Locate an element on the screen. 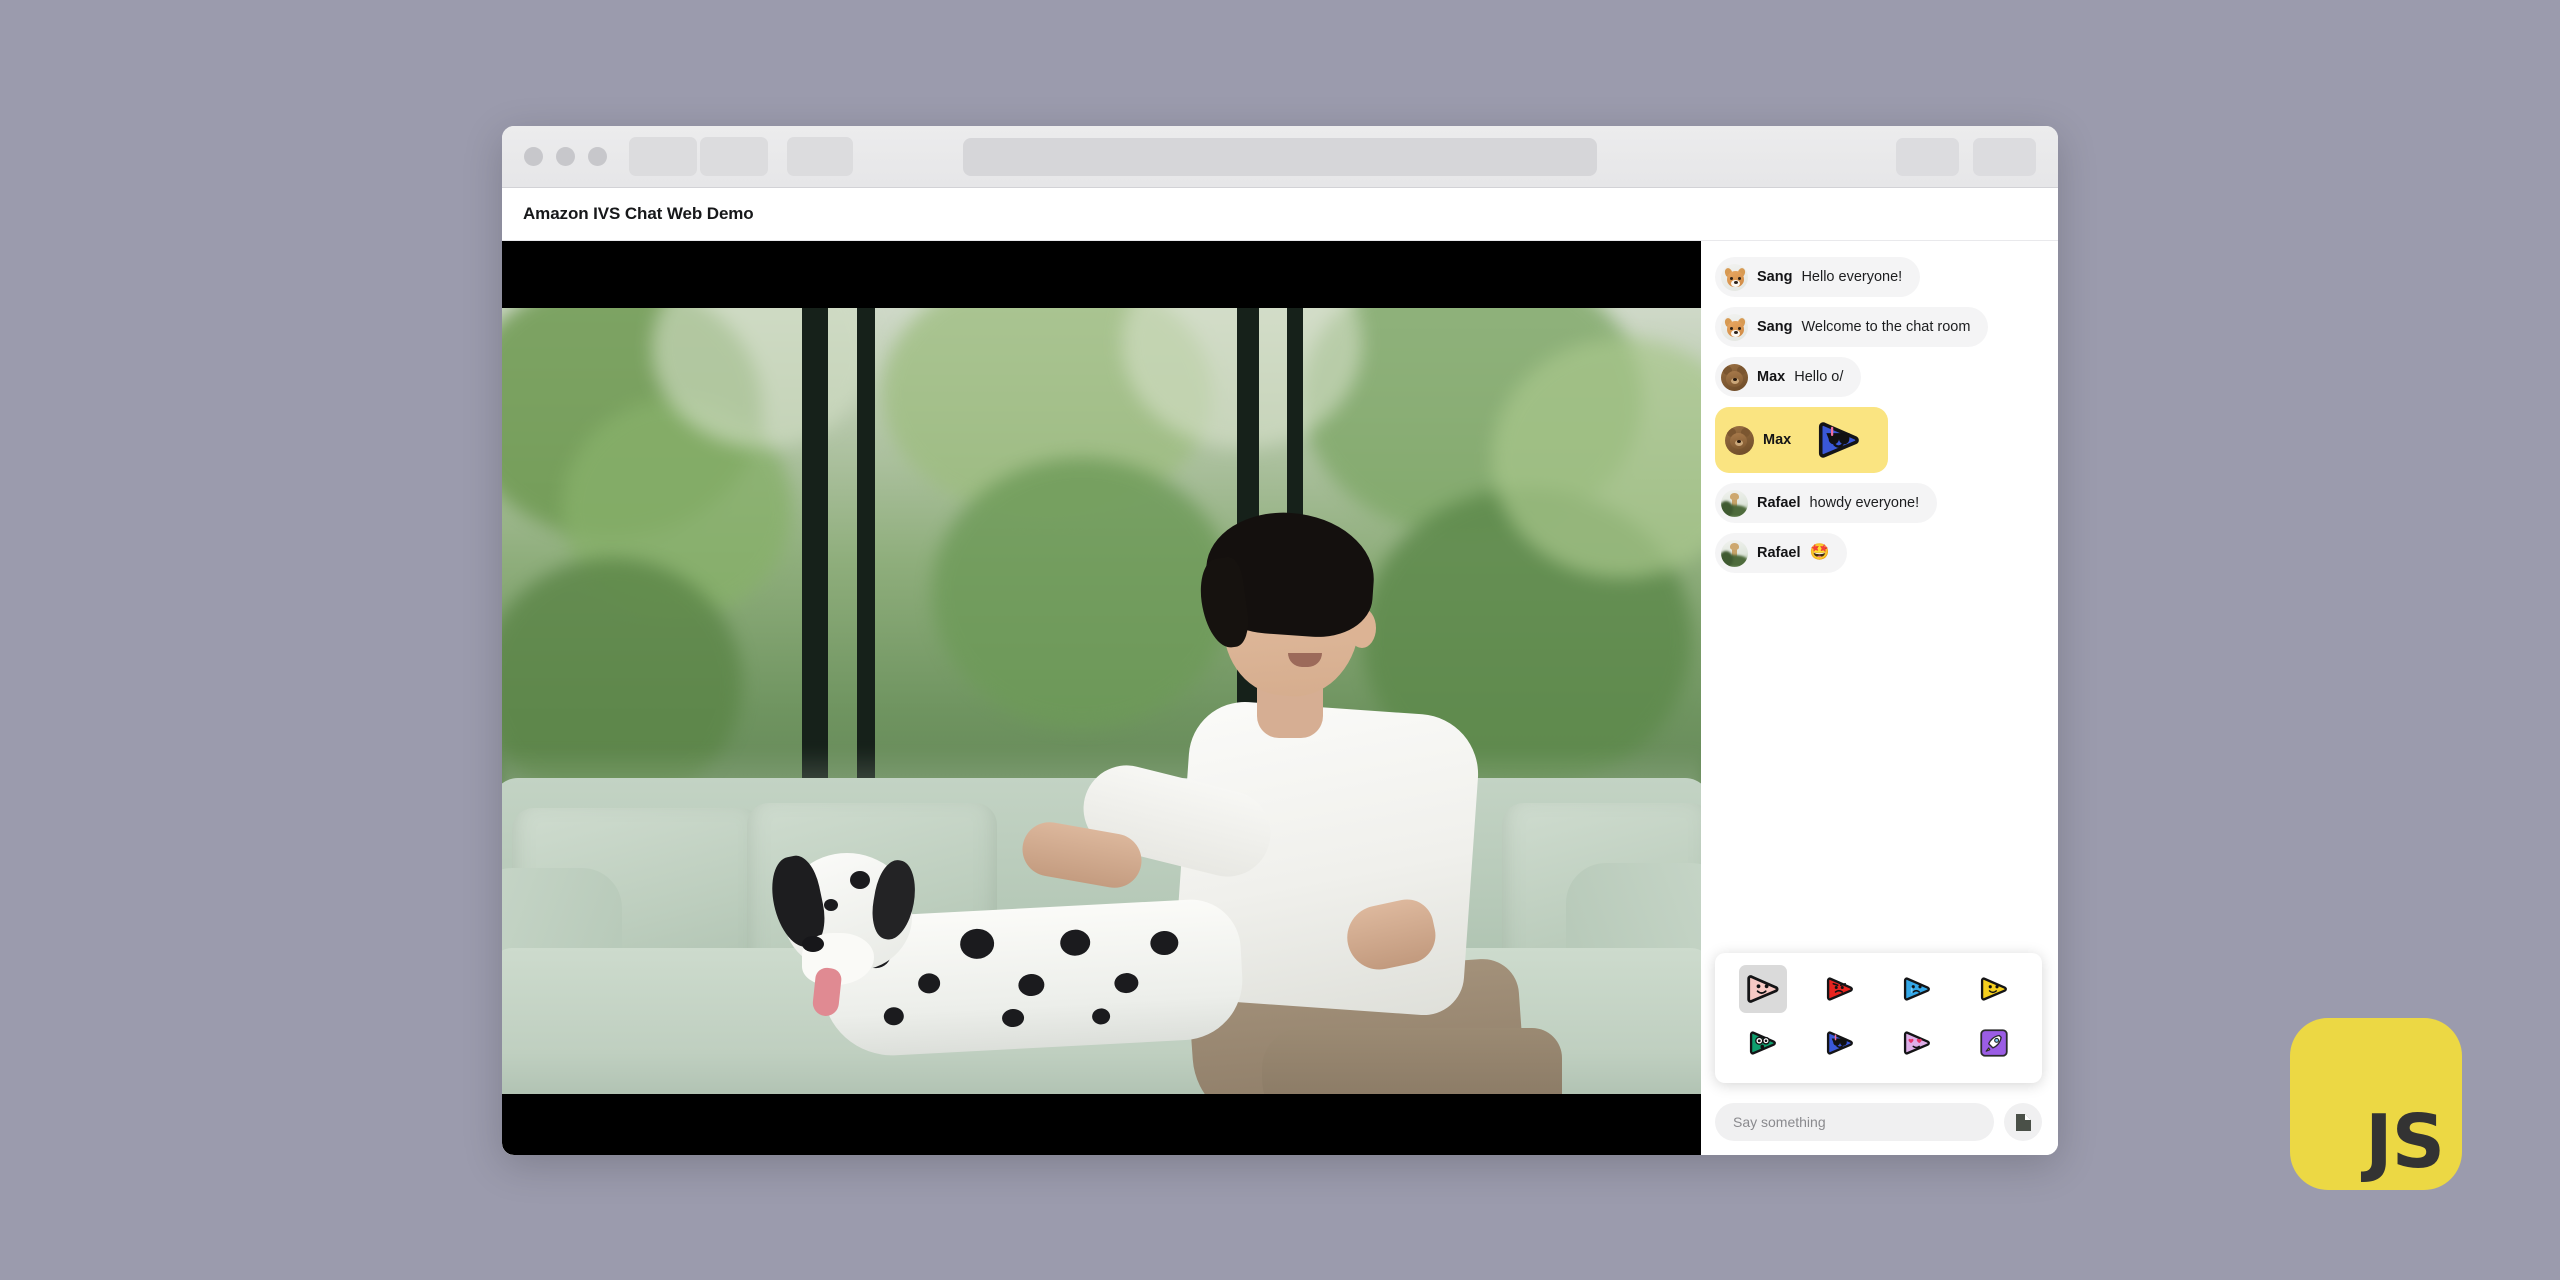 The image size is (2560, 1280). dog-nose is located at coordinates (813, 944).